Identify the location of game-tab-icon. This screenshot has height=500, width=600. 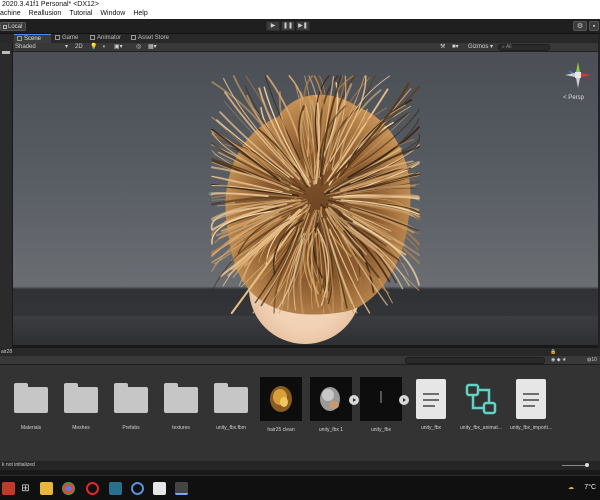
(57, 37).